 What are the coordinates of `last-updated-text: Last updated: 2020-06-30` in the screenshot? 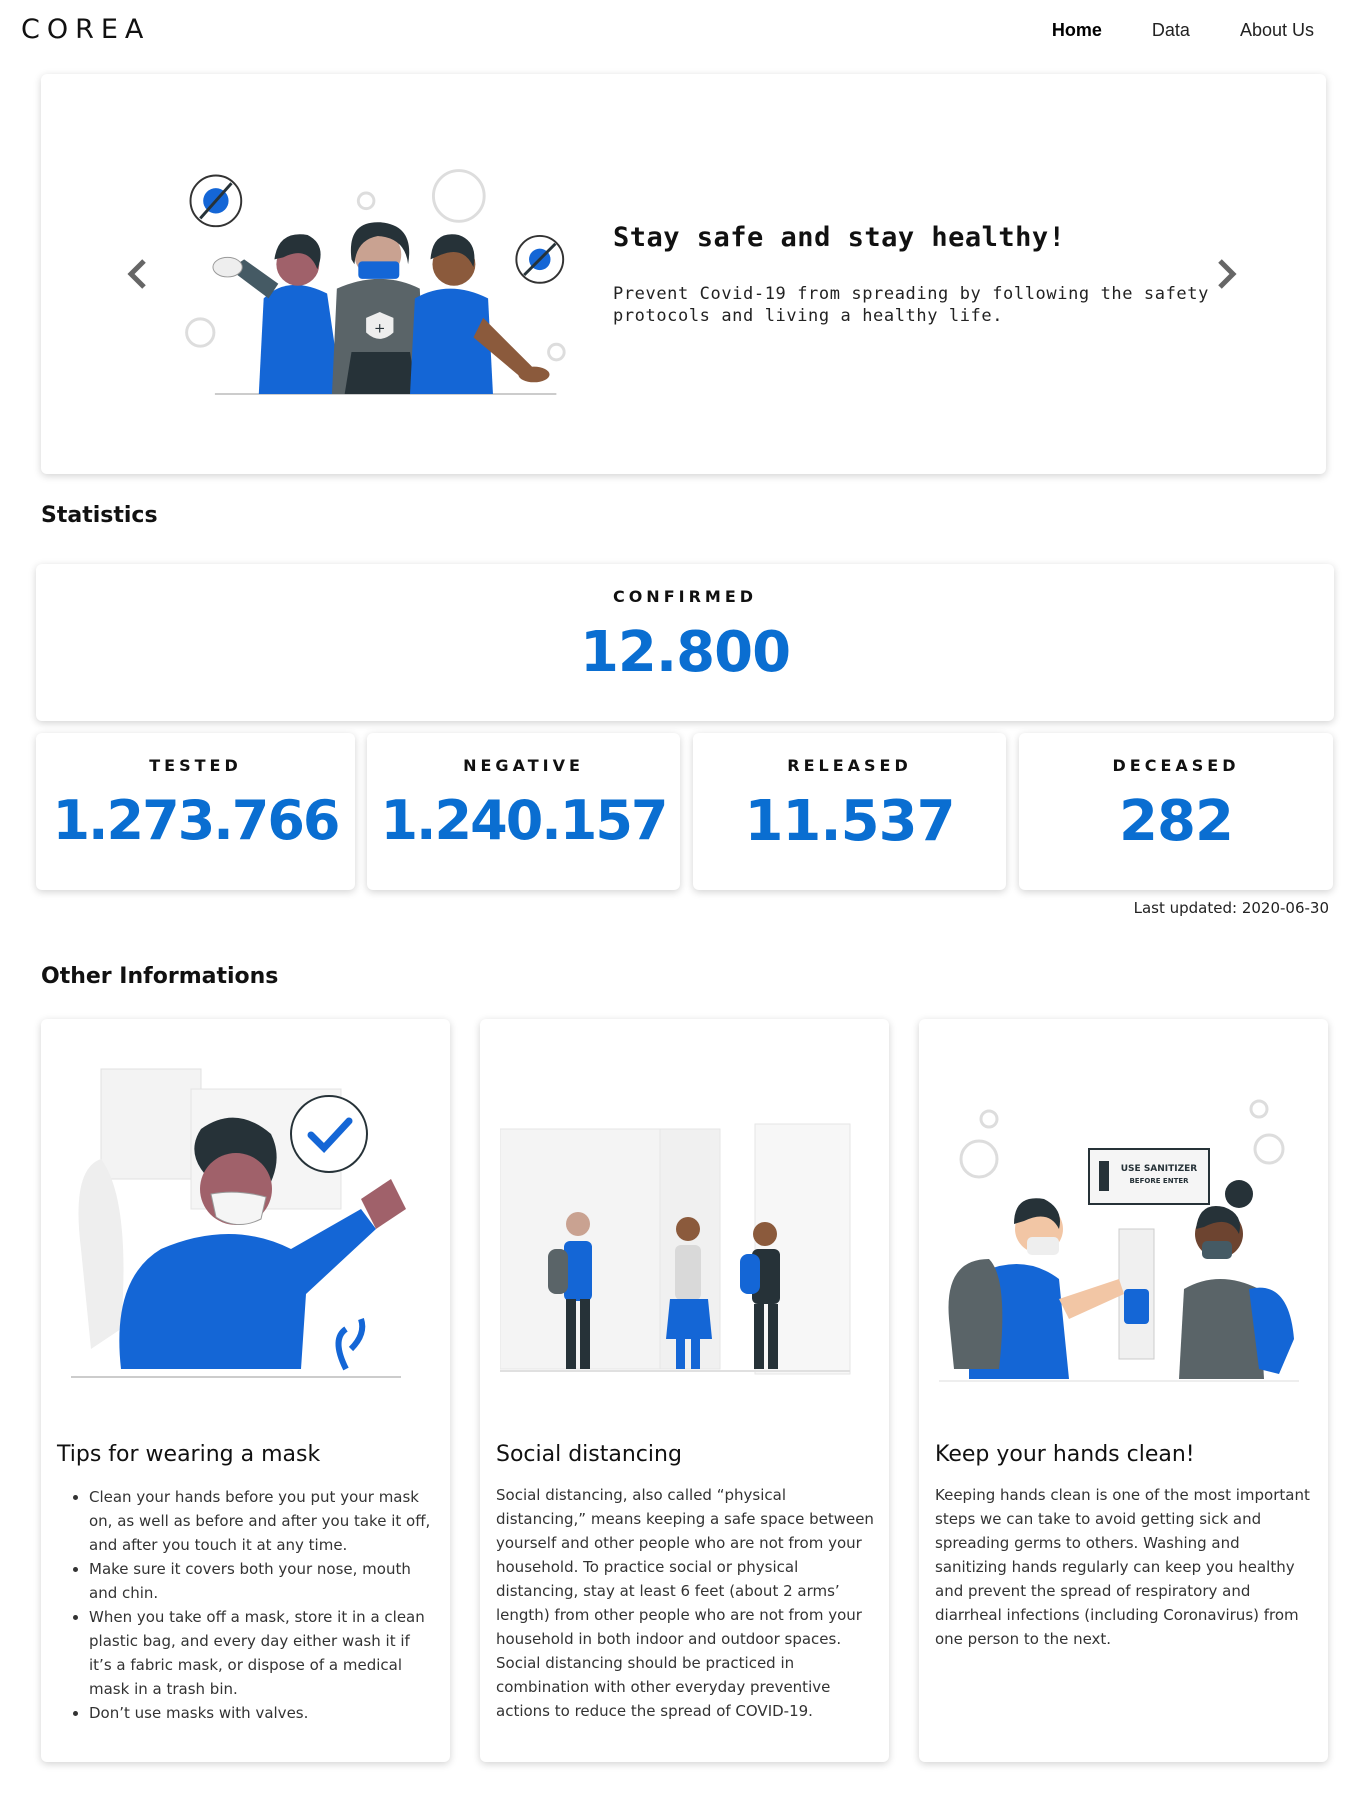 It's located at (1231, 908).